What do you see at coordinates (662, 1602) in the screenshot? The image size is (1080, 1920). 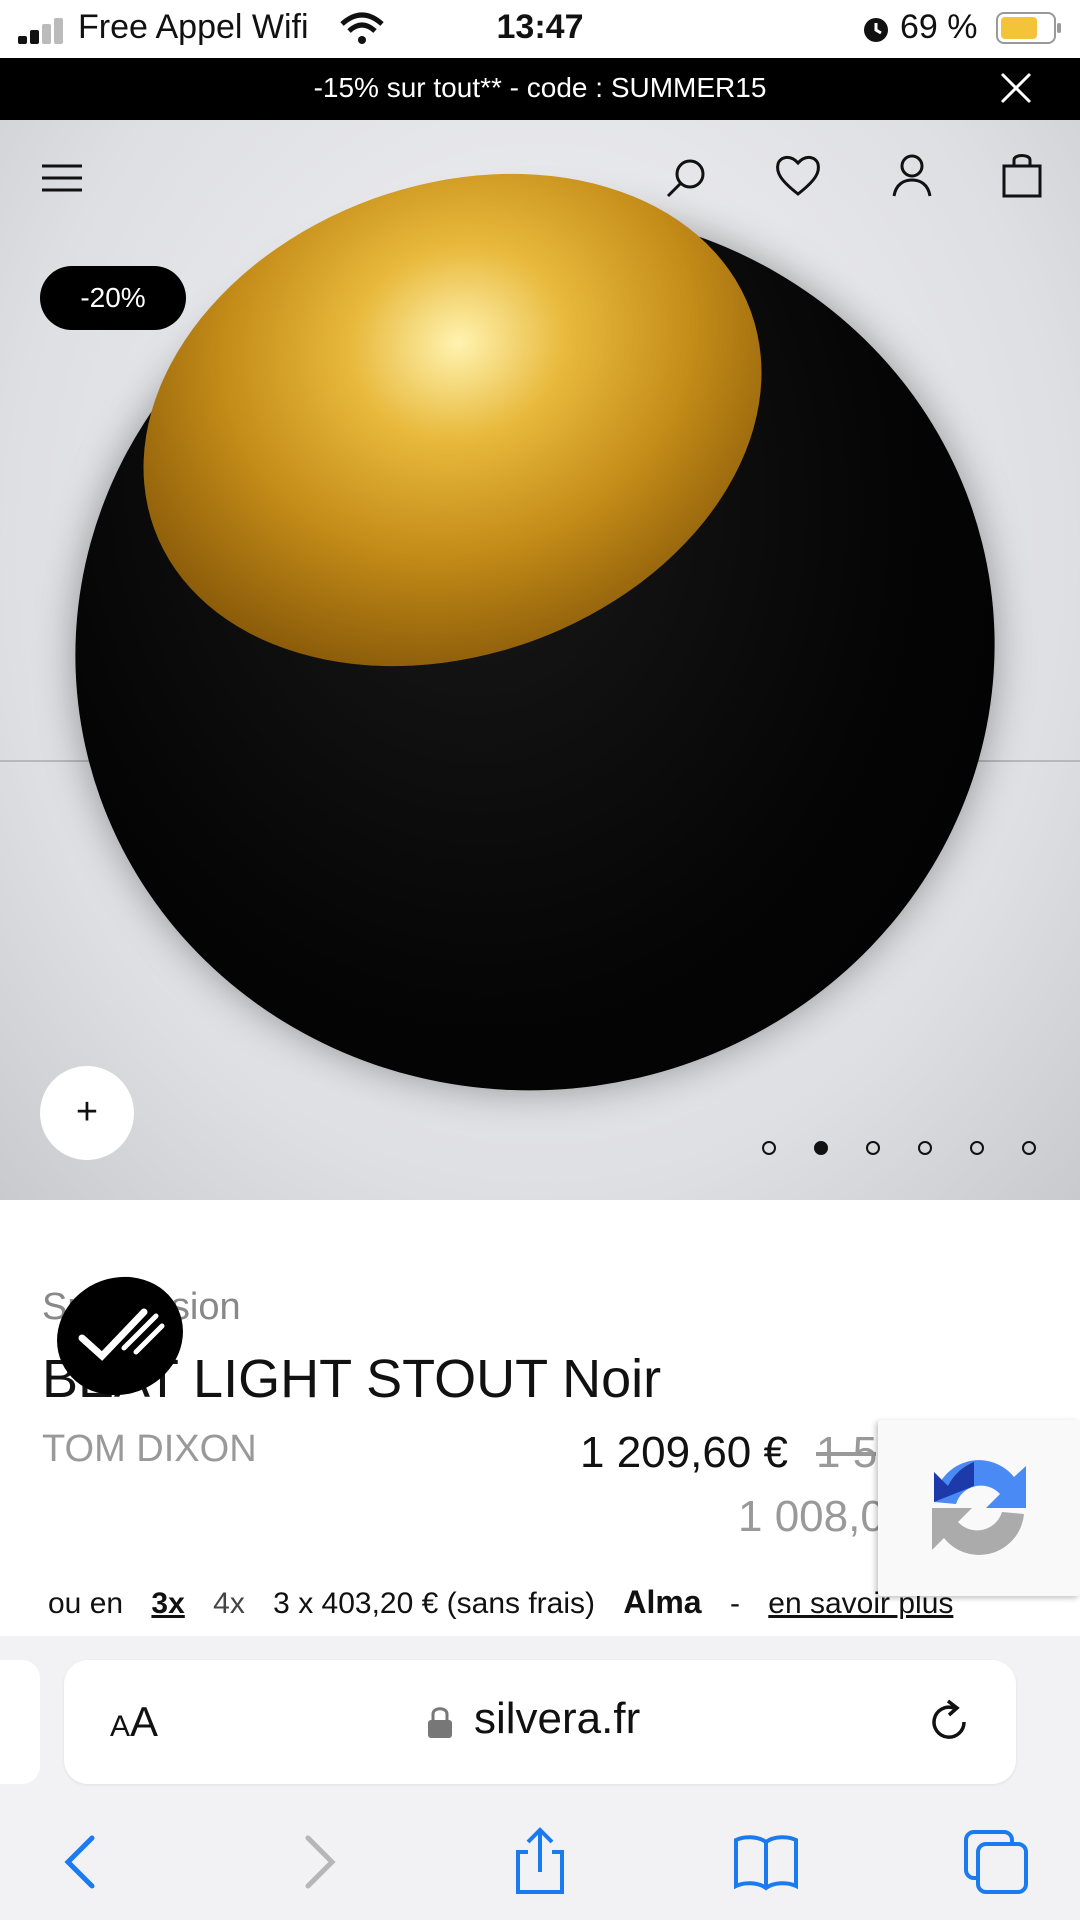 I see `alma-logo: Alma` at bounding box center [662, 1602].